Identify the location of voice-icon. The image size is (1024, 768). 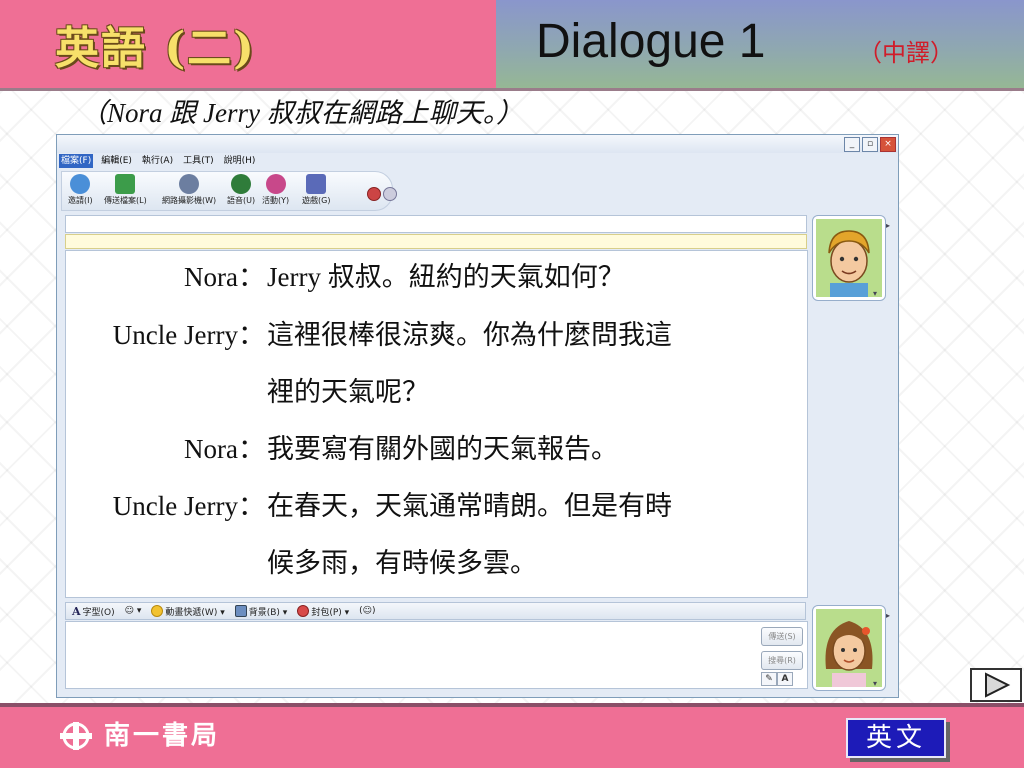
(241, 184).